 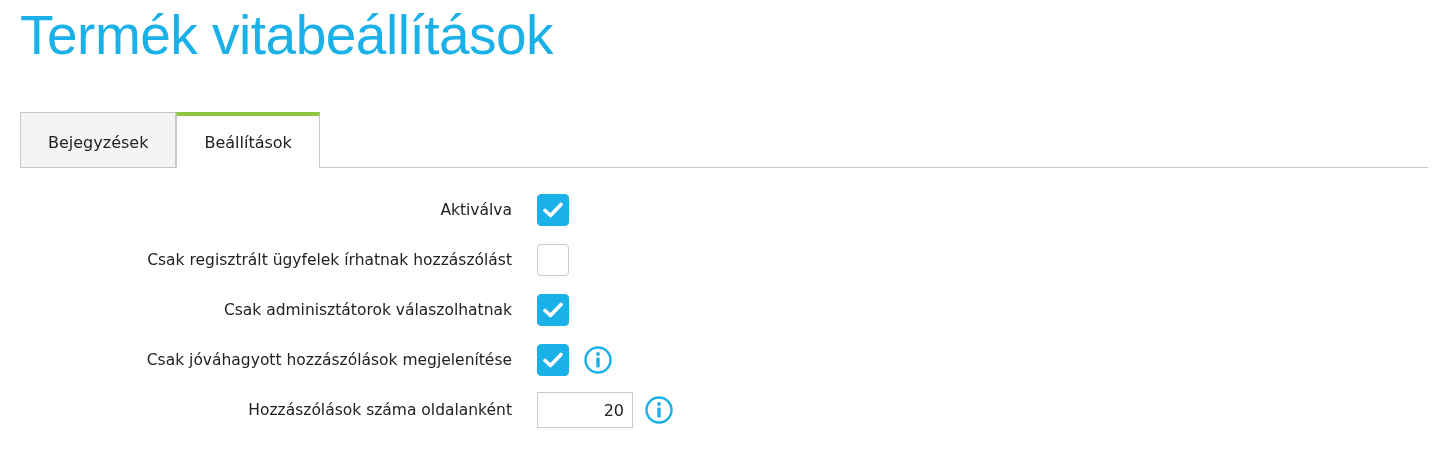 What do you see at coordinates (379, 410) in the screenshot?
I see `setting-label: Hozzászólások száma oldalanként` at bounding box center [379, 410].